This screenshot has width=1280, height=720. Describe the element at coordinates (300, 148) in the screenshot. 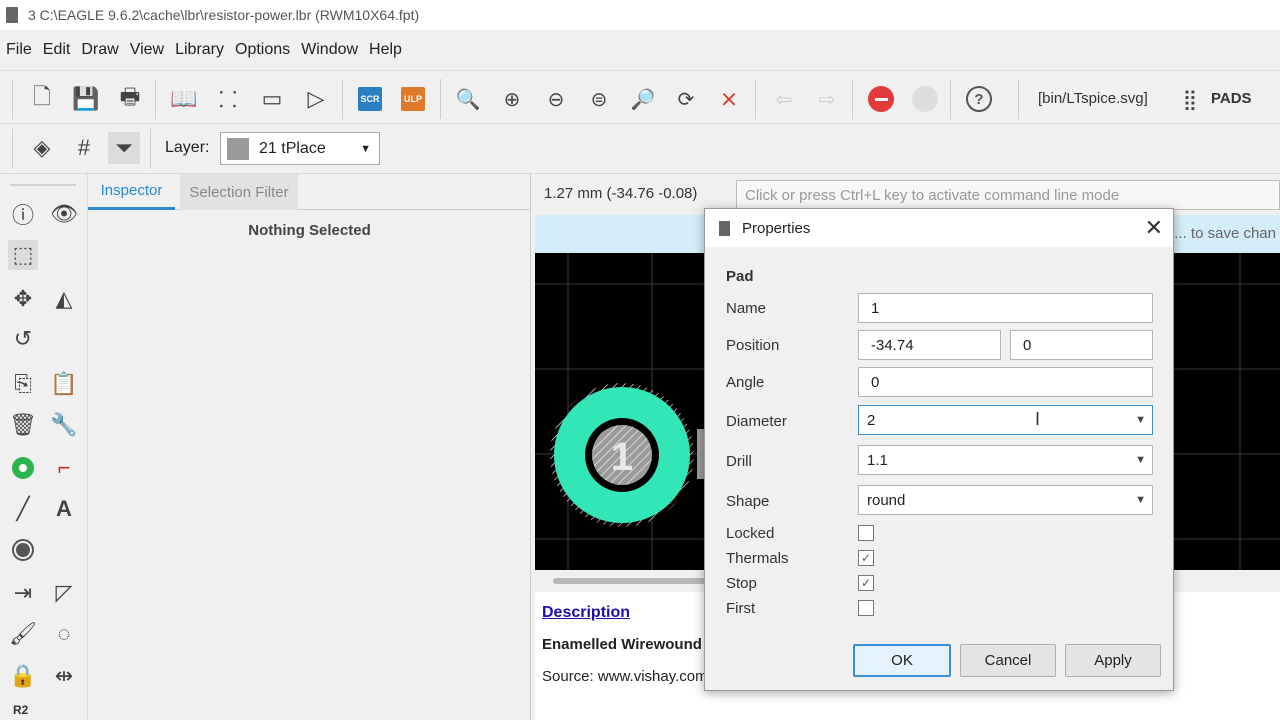

I see `layer-select: 21 tPlace ▼` at that location.